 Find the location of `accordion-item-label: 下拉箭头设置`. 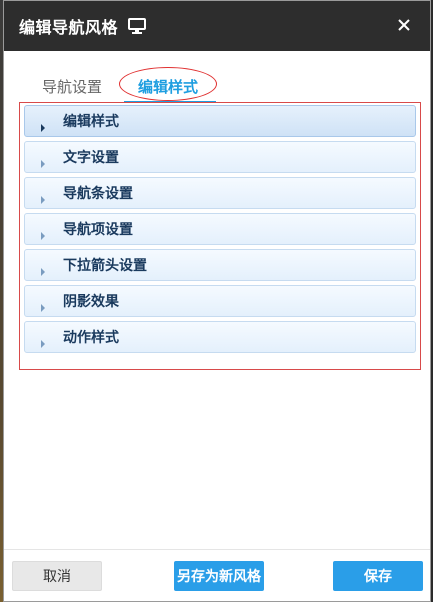

accordion-item-label: 下拉箭头设置 is located at coordinates (105, 266).